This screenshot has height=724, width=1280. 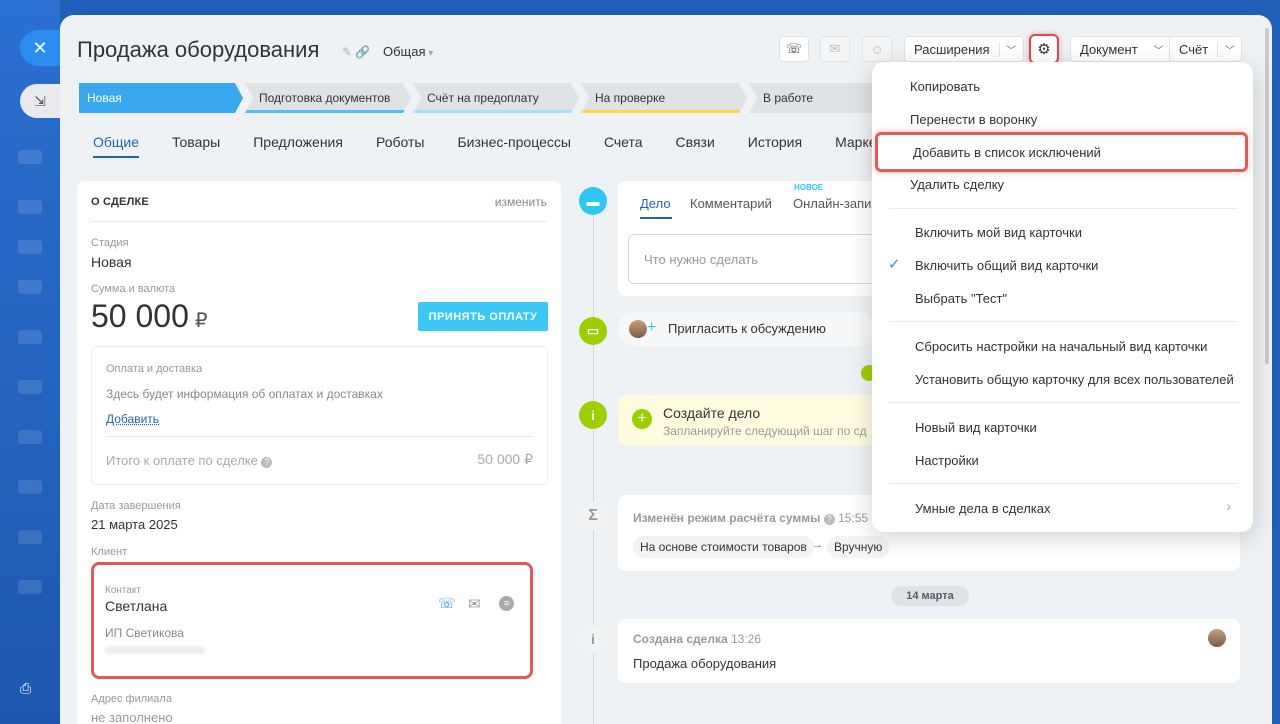 I want to click on tab-robots: Роботы, so click(x=400, y=146).